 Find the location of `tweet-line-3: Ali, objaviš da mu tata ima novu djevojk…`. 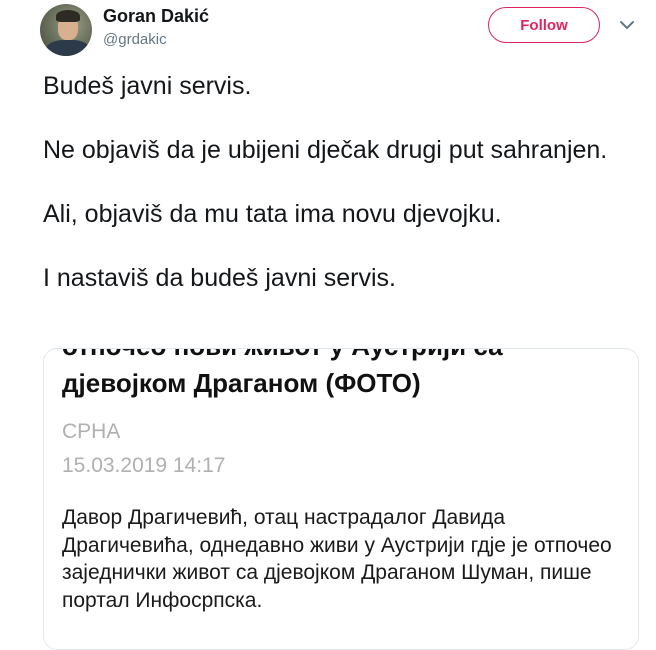

tweet-line-3: Ali, objaviš da mu tata ima novu djevojk… is located at coordinates (272, 214).